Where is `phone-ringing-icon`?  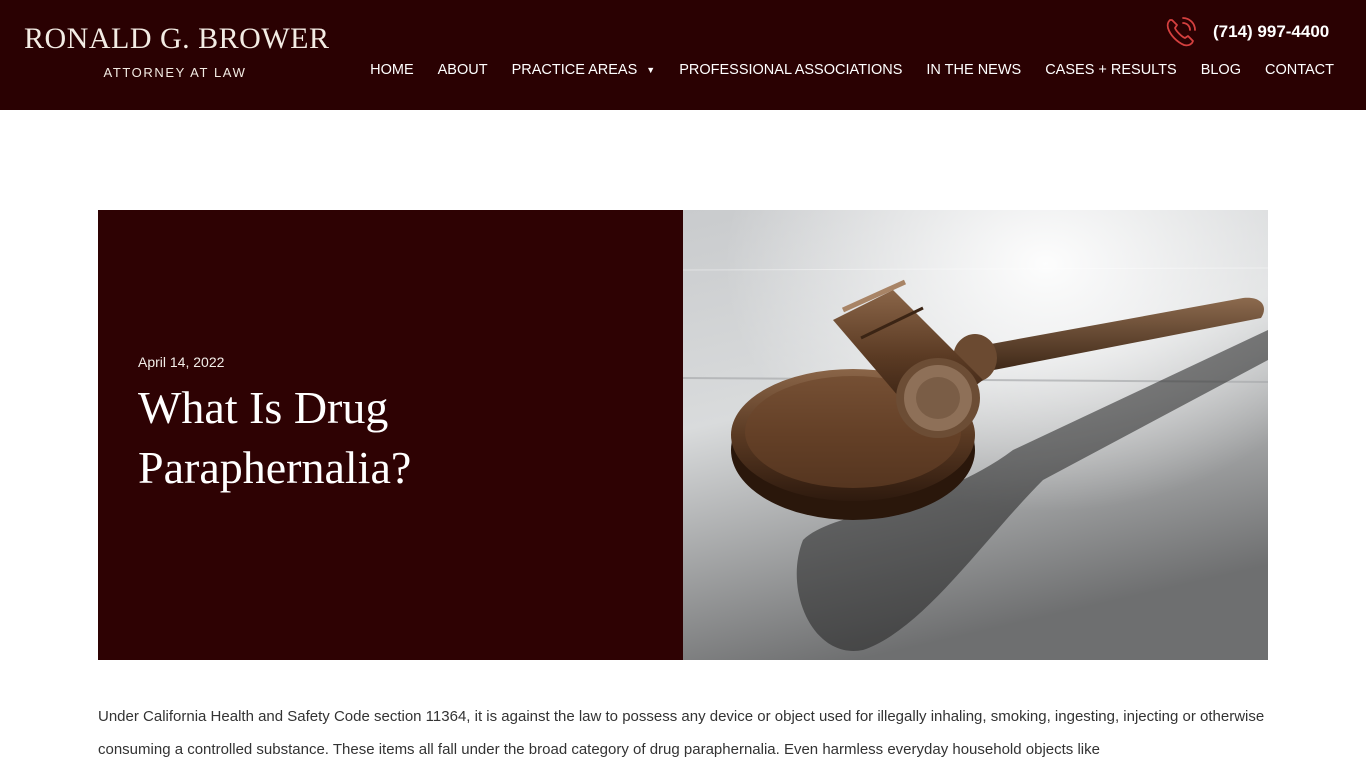
phone-ringing-icon is located at coordinates (1181, 32).